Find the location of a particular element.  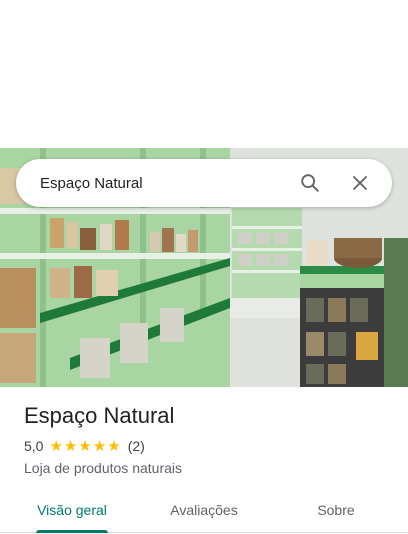

tab-label: Sobre is located at coordinates (336, 510).